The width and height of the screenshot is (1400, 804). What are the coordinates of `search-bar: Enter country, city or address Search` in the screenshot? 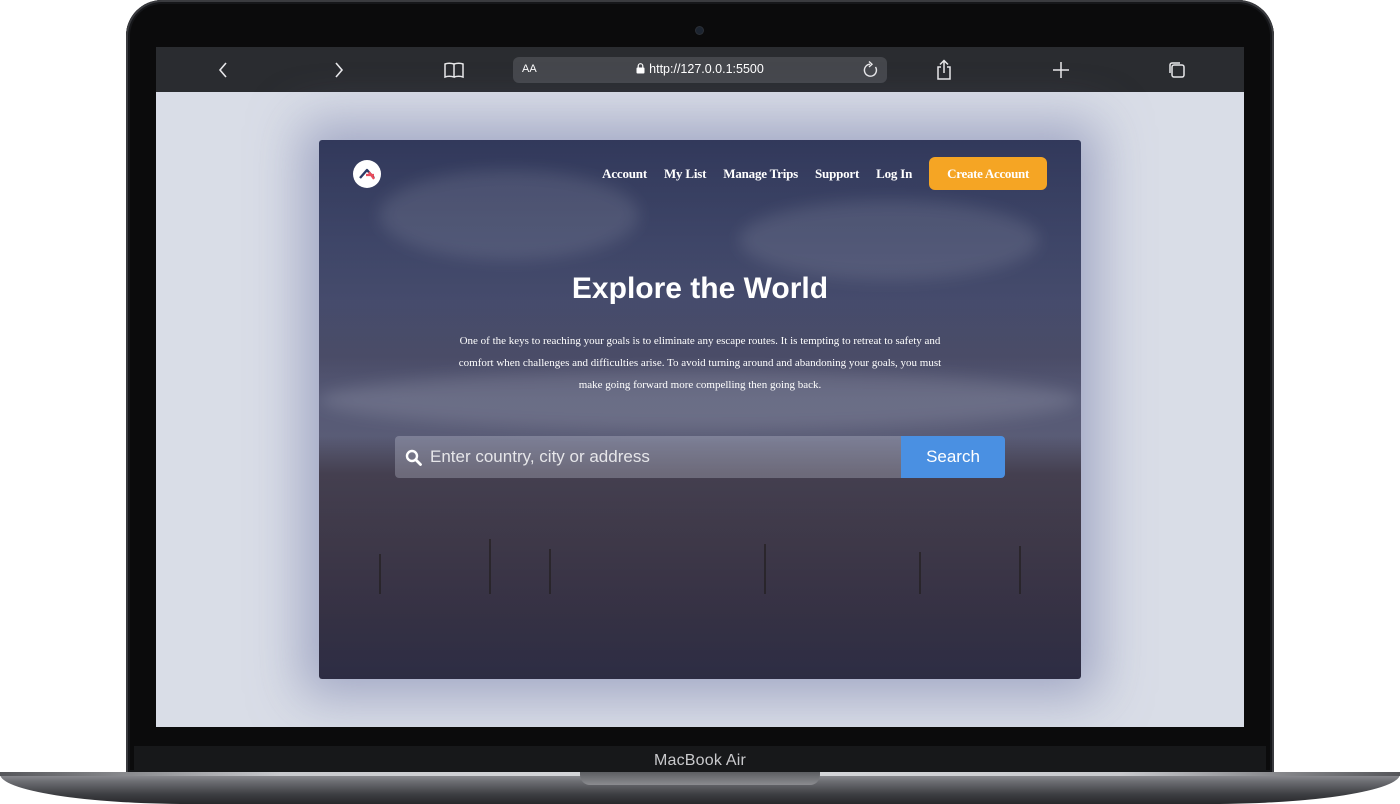 It's located at (700, 457).